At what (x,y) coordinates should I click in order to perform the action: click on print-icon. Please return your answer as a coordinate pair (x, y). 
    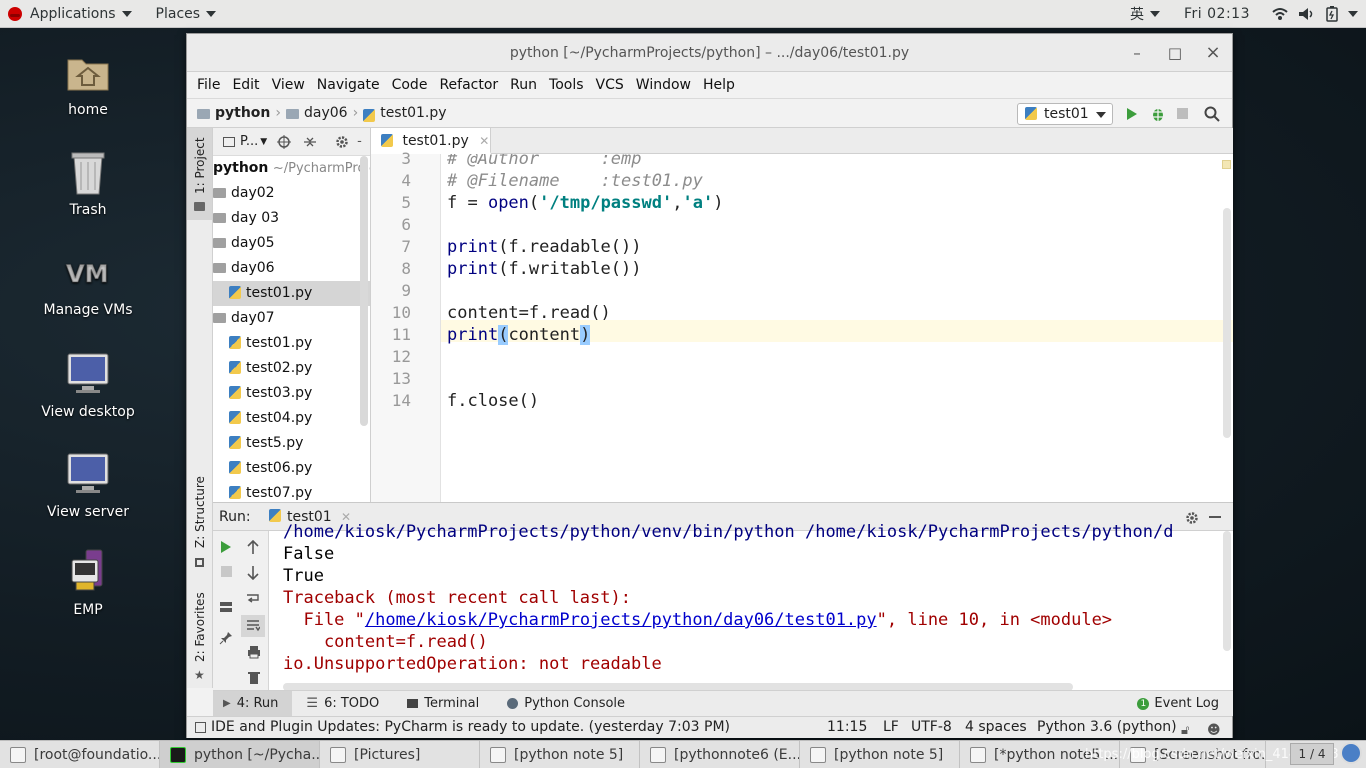
    Looking at the image, I should click on (254, 652).